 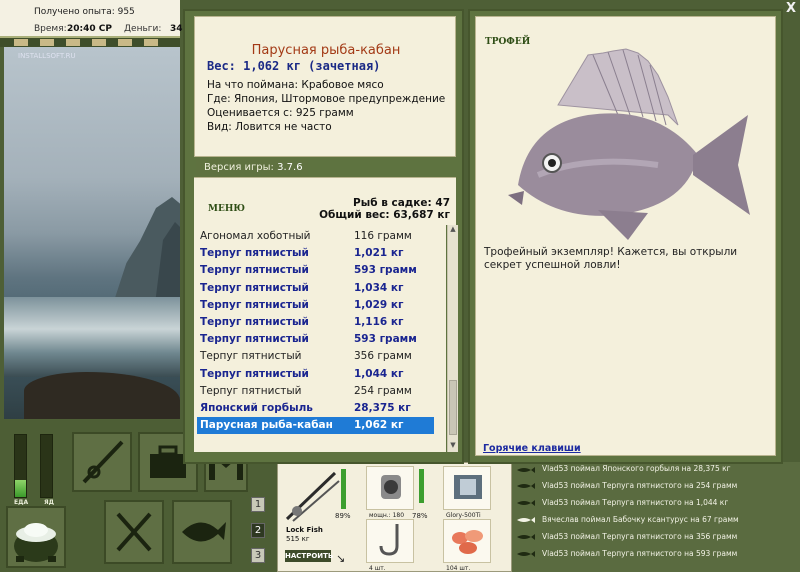 I want to click on catch-row: Терпуг пятнистый 1,029 кг, so click(x=315, y=305).